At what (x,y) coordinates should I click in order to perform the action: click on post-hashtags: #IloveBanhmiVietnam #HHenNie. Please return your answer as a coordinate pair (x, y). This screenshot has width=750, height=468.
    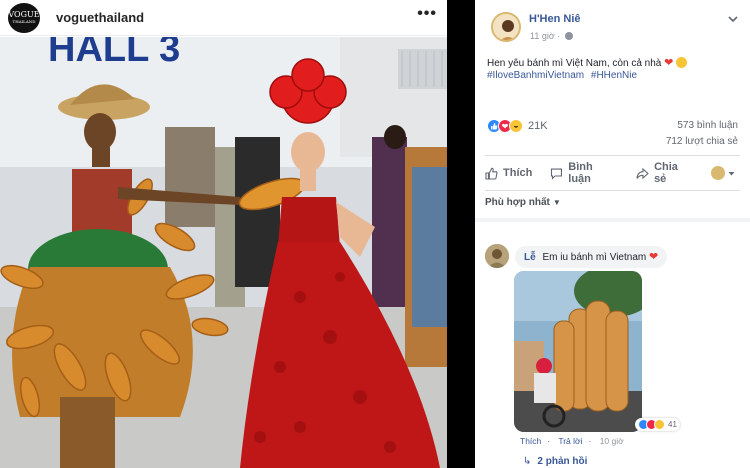
    Looking at the image, I should click on (564, 75).